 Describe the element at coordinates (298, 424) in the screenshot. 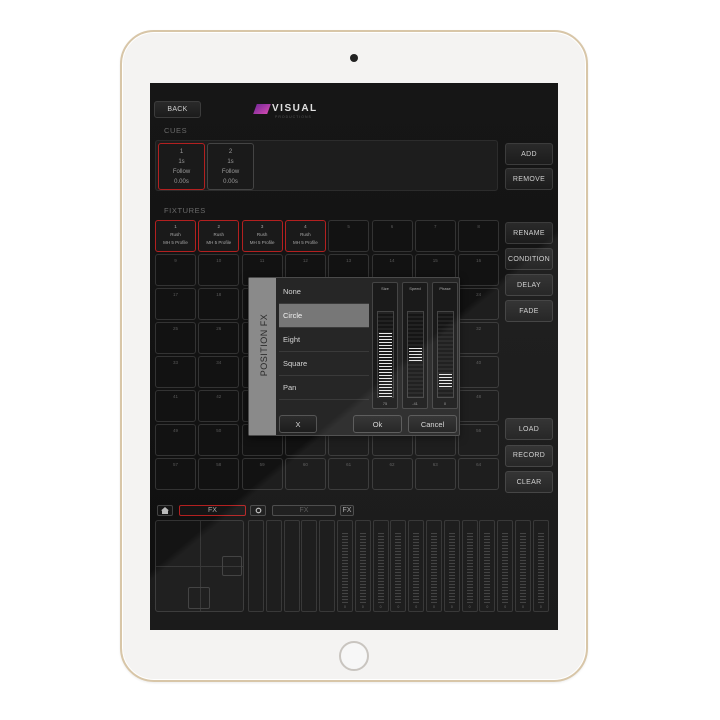

I see `x-button: X` at that location.